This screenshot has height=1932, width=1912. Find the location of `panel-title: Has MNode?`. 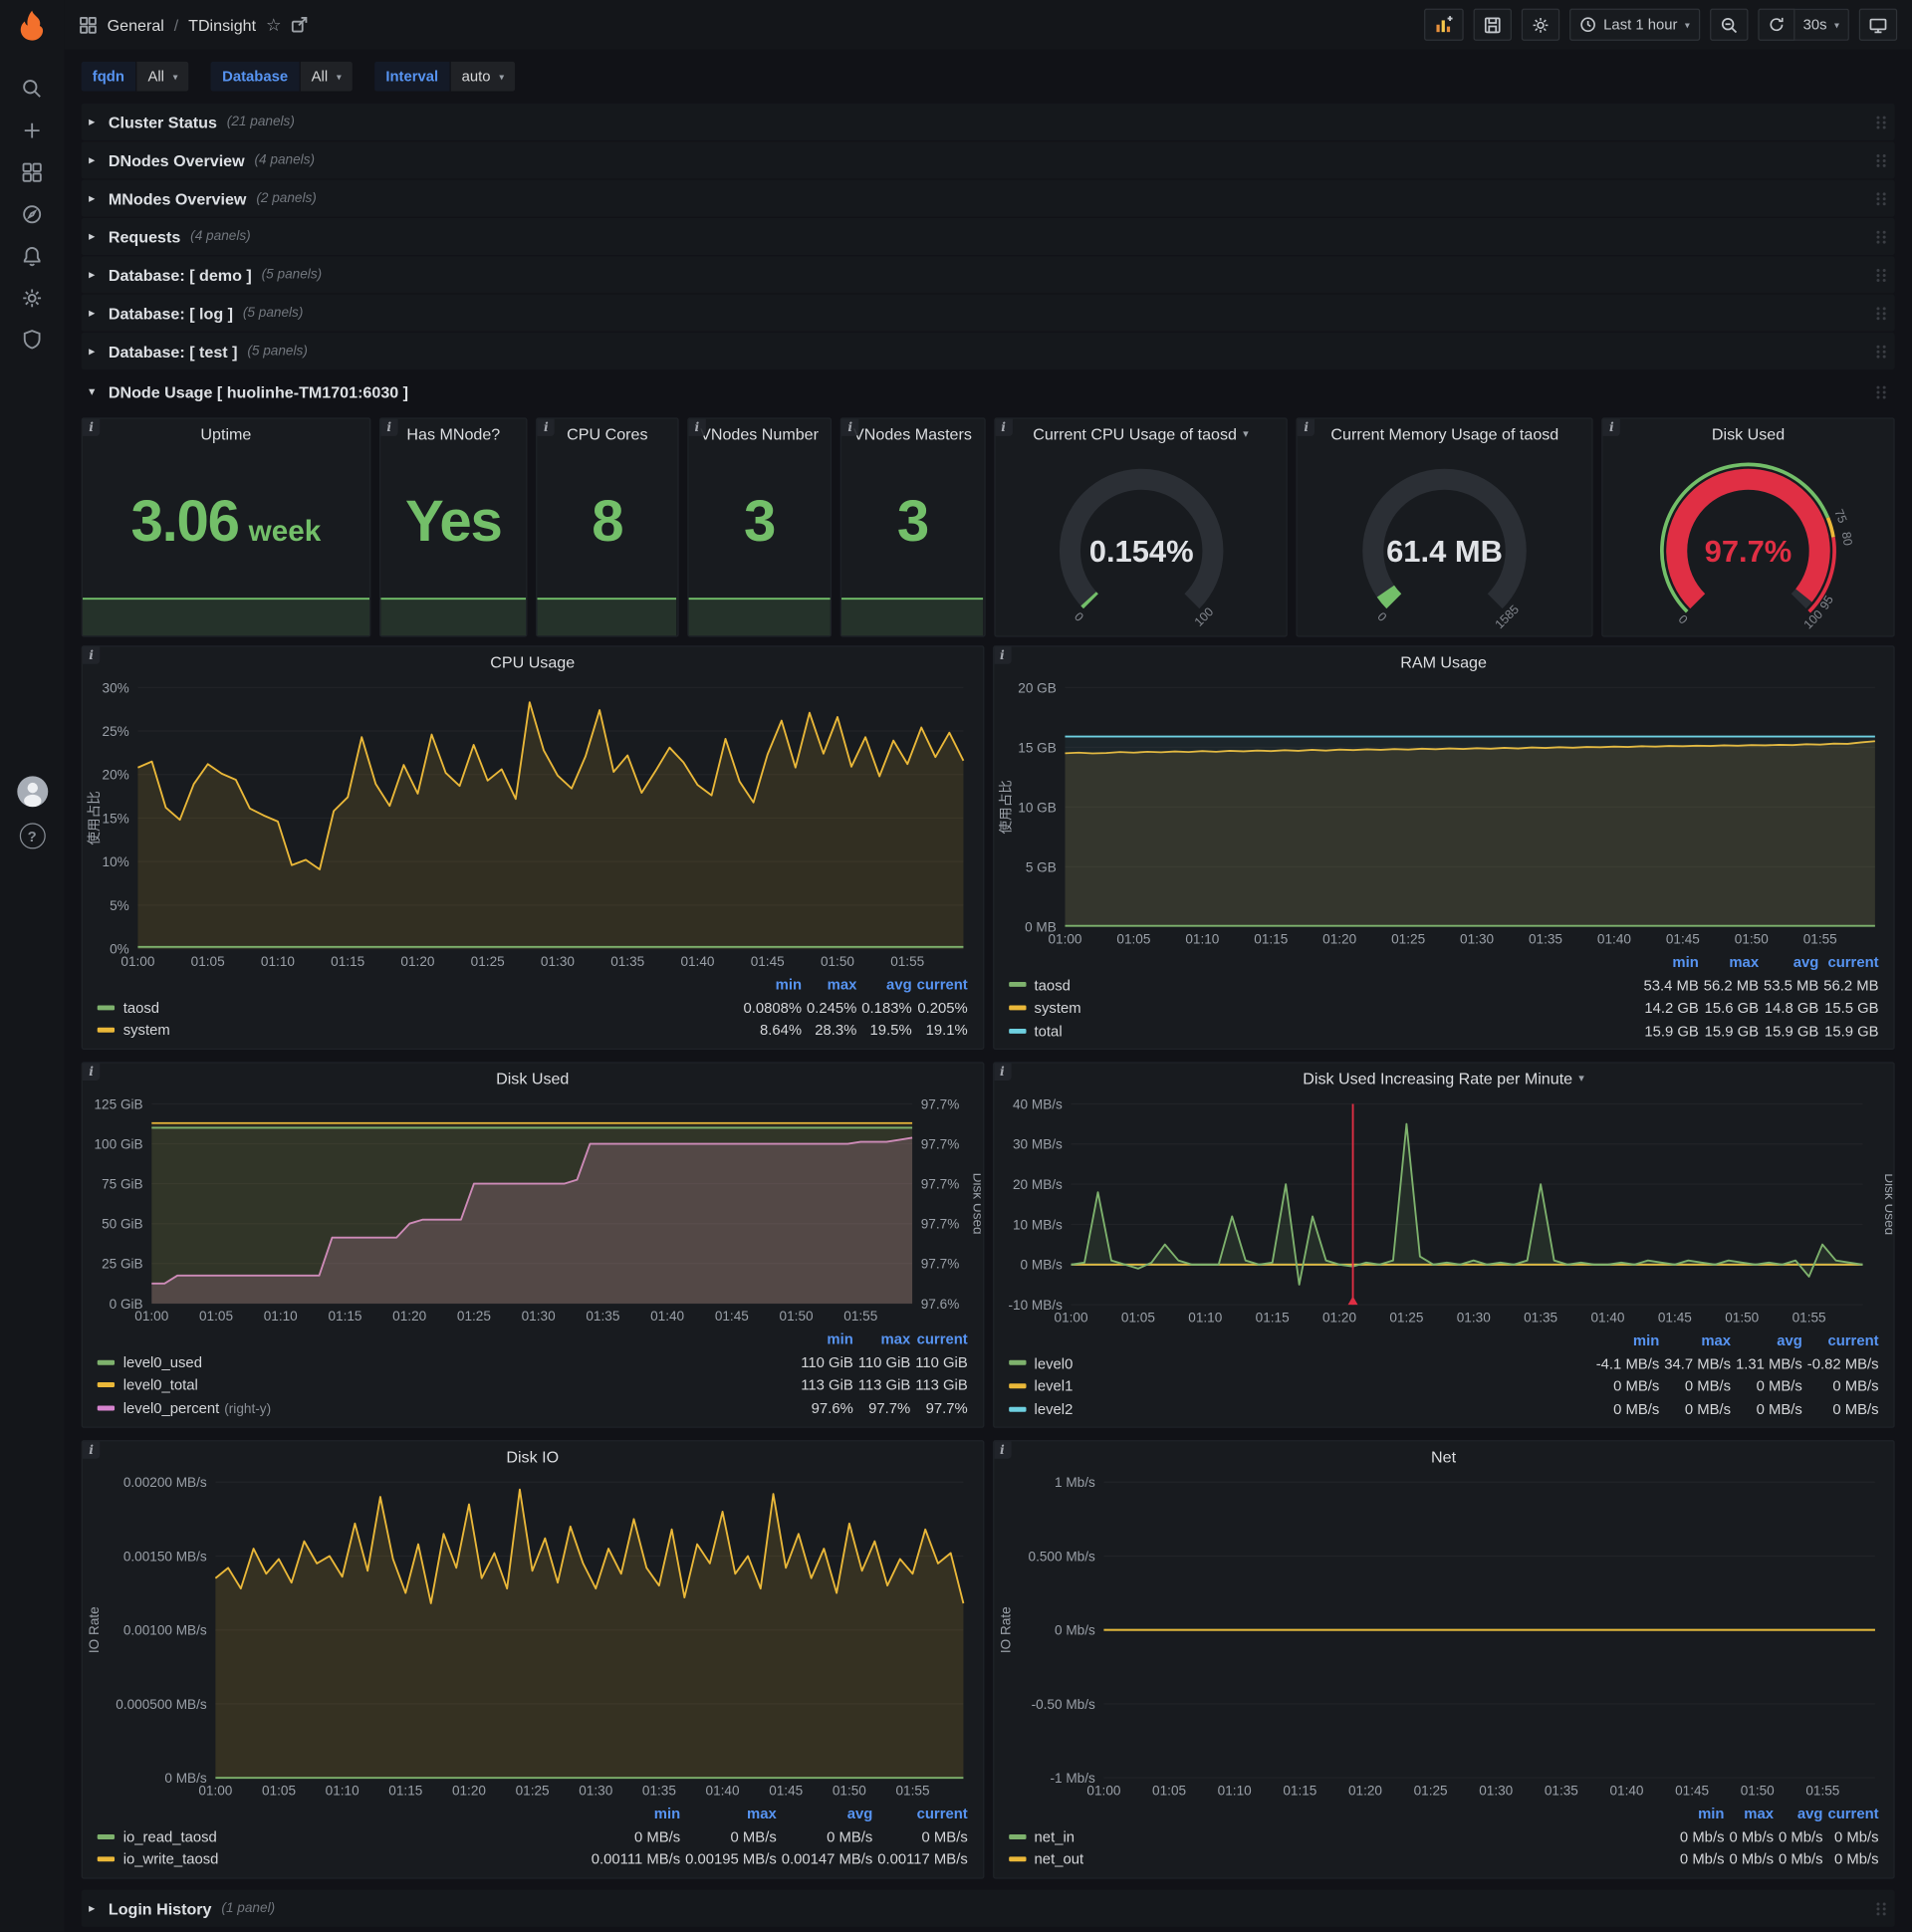

panel-title: Has MNode? is located at coordinates (453, 435).